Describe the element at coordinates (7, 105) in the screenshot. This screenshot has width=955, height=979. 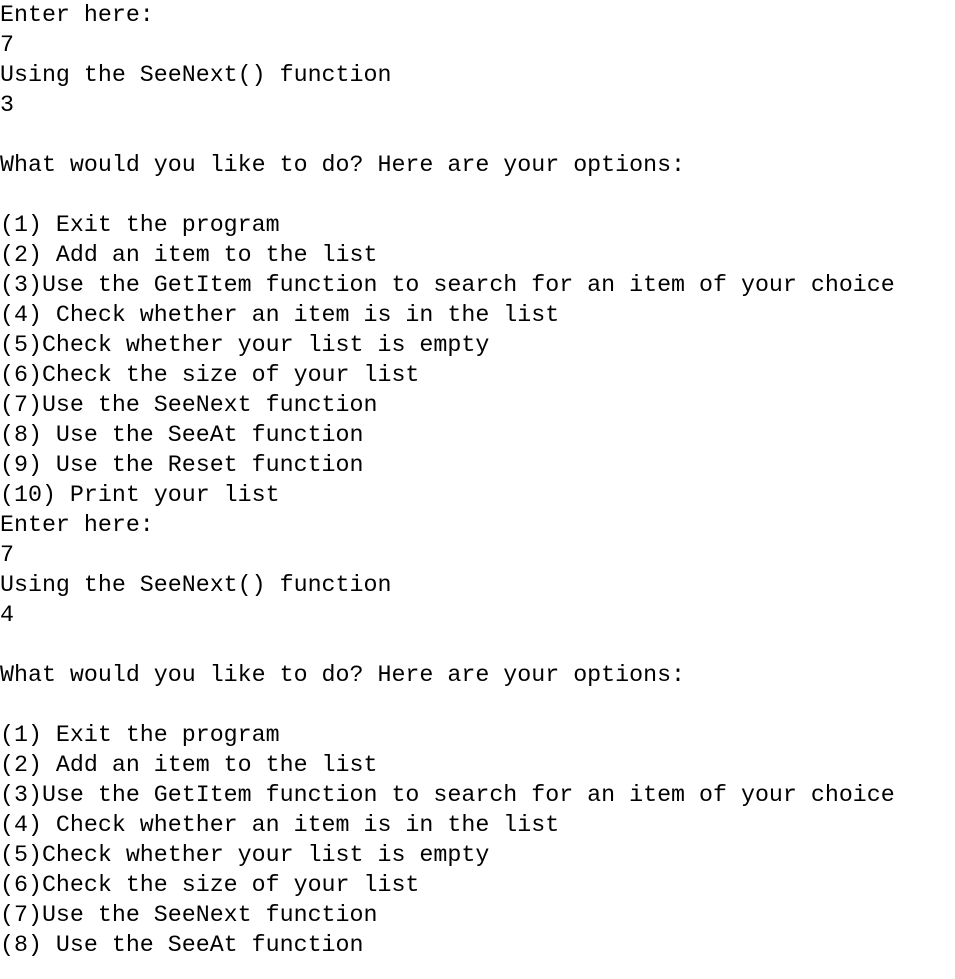
I see `console-line: 3` at that location.